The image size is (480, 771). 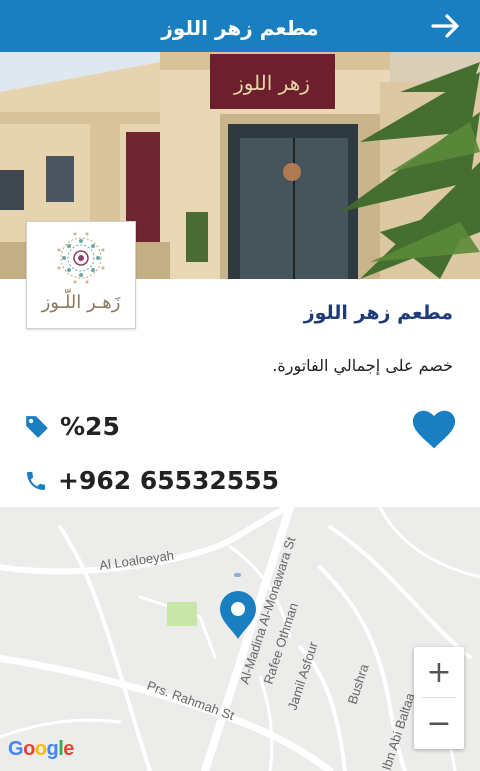 What do you see at coordinates (37, 426) in the screenshot?
I see `tag-icon` at bounding box center [37, 426].